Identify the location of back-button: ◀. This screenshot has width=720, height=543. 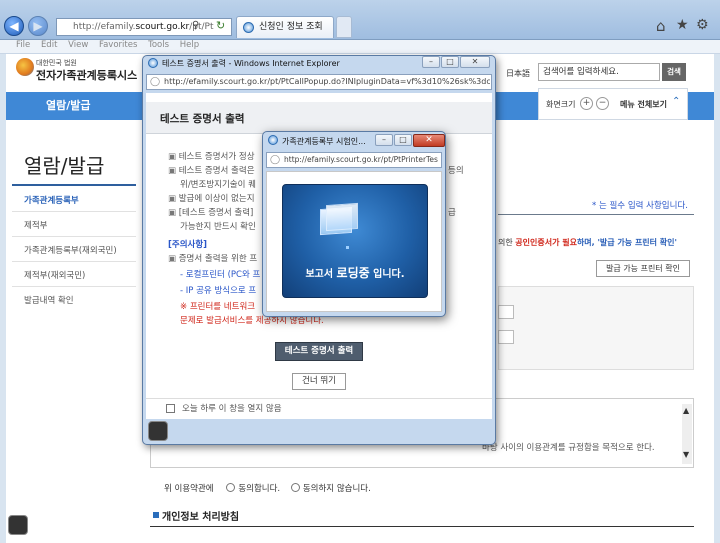
(14, 26).